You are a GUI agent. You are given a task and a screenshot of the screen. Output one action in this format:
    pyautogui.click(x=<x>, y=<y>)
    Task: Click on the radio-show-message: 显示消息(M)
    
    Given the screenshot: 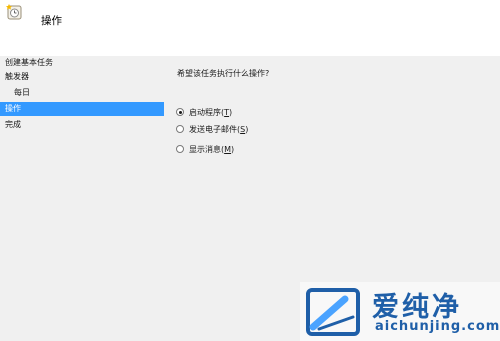 What is the action you would take?
    pyautogui.click(x=205, y=149)
    